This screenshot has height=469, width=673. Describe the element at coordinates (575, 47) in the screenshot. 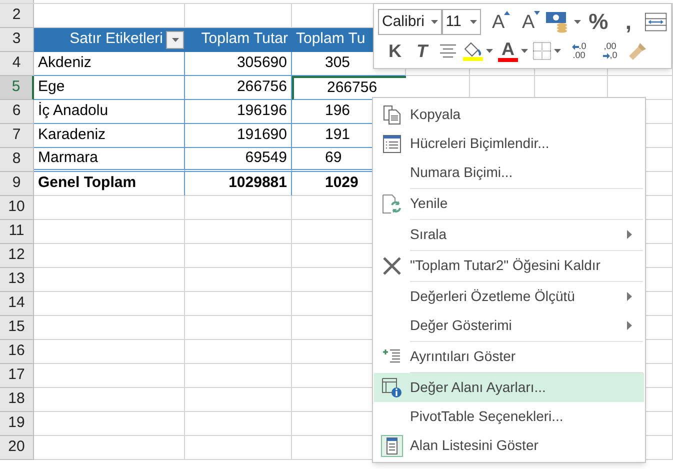

I see `left-arrow-icon` at that location.